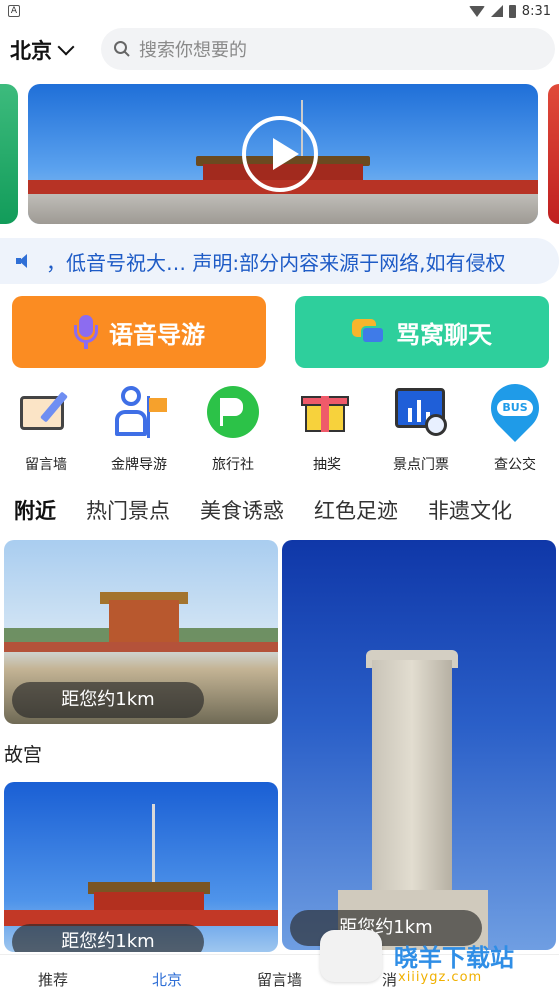  I want to click on voice-guide-button: 语音导游, so click(139, 332).